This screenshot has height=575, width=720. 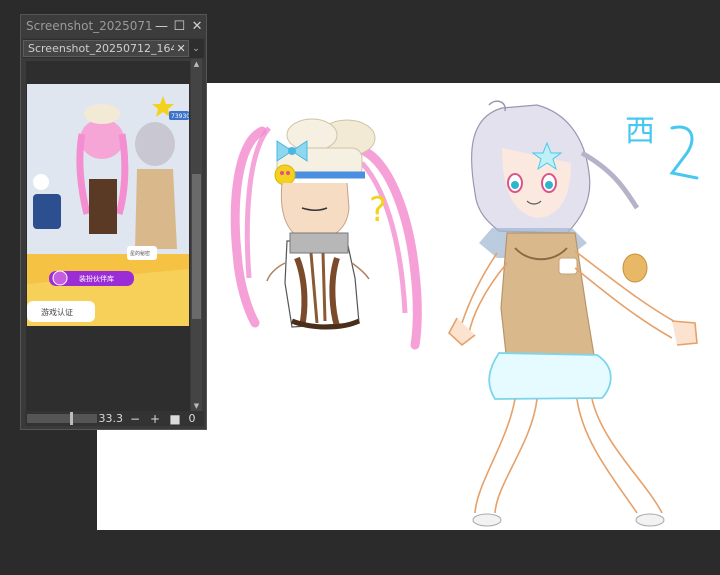 What do you see at coordinates (96, 278) in the screenshot?
I see `purple-button-label: 装扮伙伴库` at bounding box center [96, 278].